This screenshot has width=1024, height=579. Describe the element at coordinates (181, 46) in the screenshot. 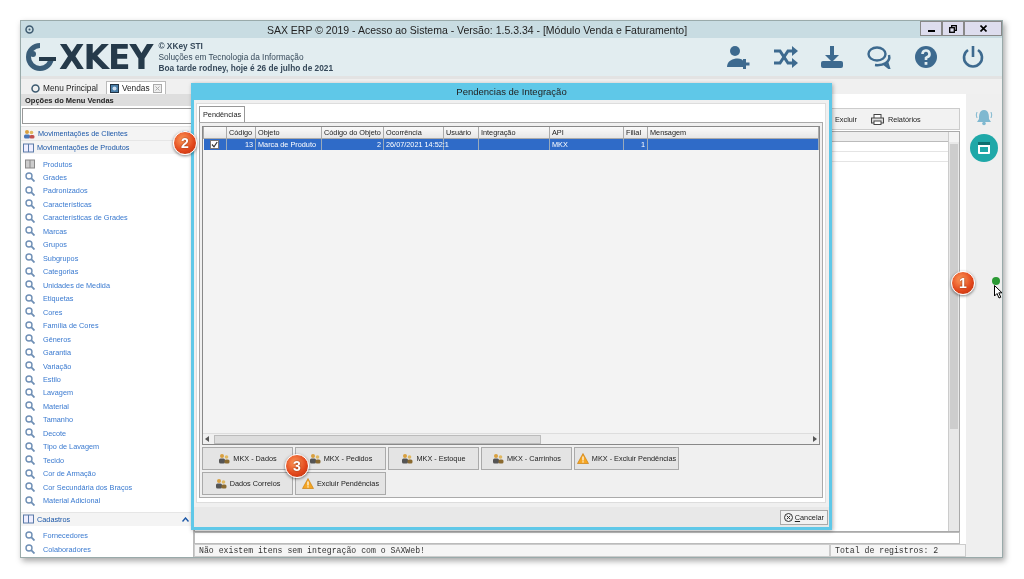

I see `company-name: © XKey STI` at that location.